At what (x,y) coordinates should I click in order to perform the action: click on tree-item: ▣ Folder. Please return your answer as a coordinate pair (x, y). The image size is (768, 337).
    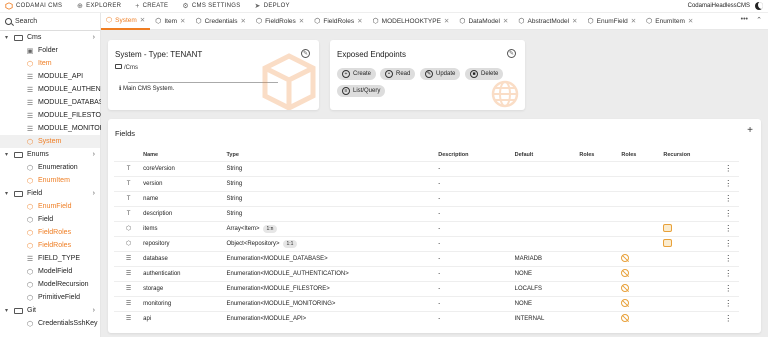
    Looking at the image, I should click on (50, 50).